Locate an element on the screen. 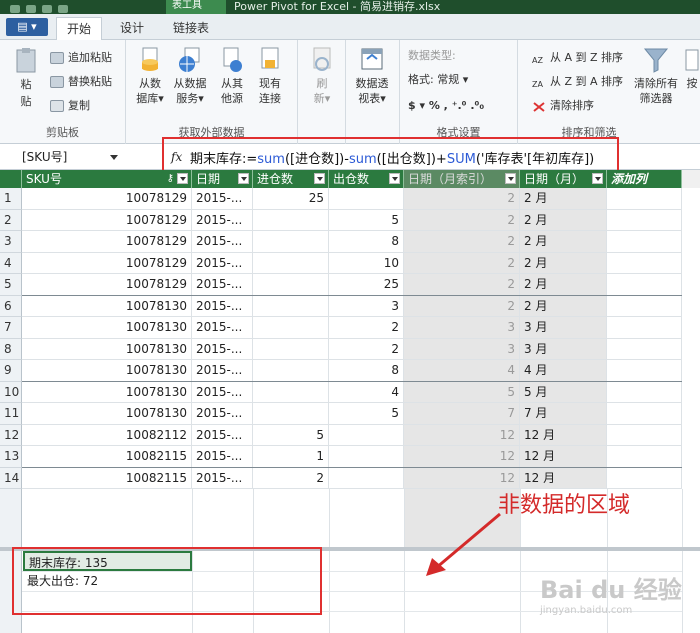  column-header-month-index: 日期（月索引） is located at coordinates (462, 179).